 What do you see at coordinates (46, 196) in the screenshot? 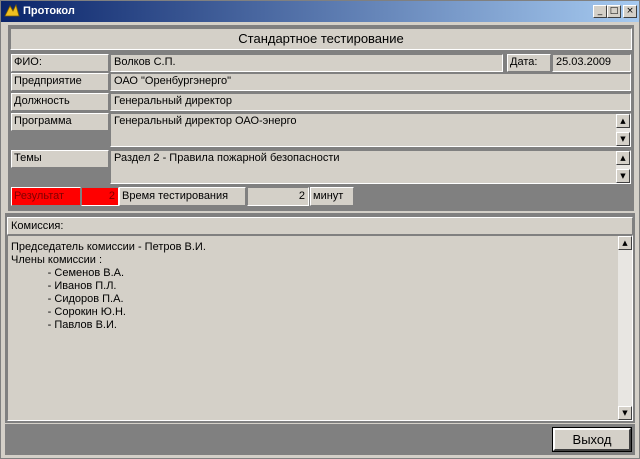
I see `result-label: Результат` at bounding box center [46, 196].